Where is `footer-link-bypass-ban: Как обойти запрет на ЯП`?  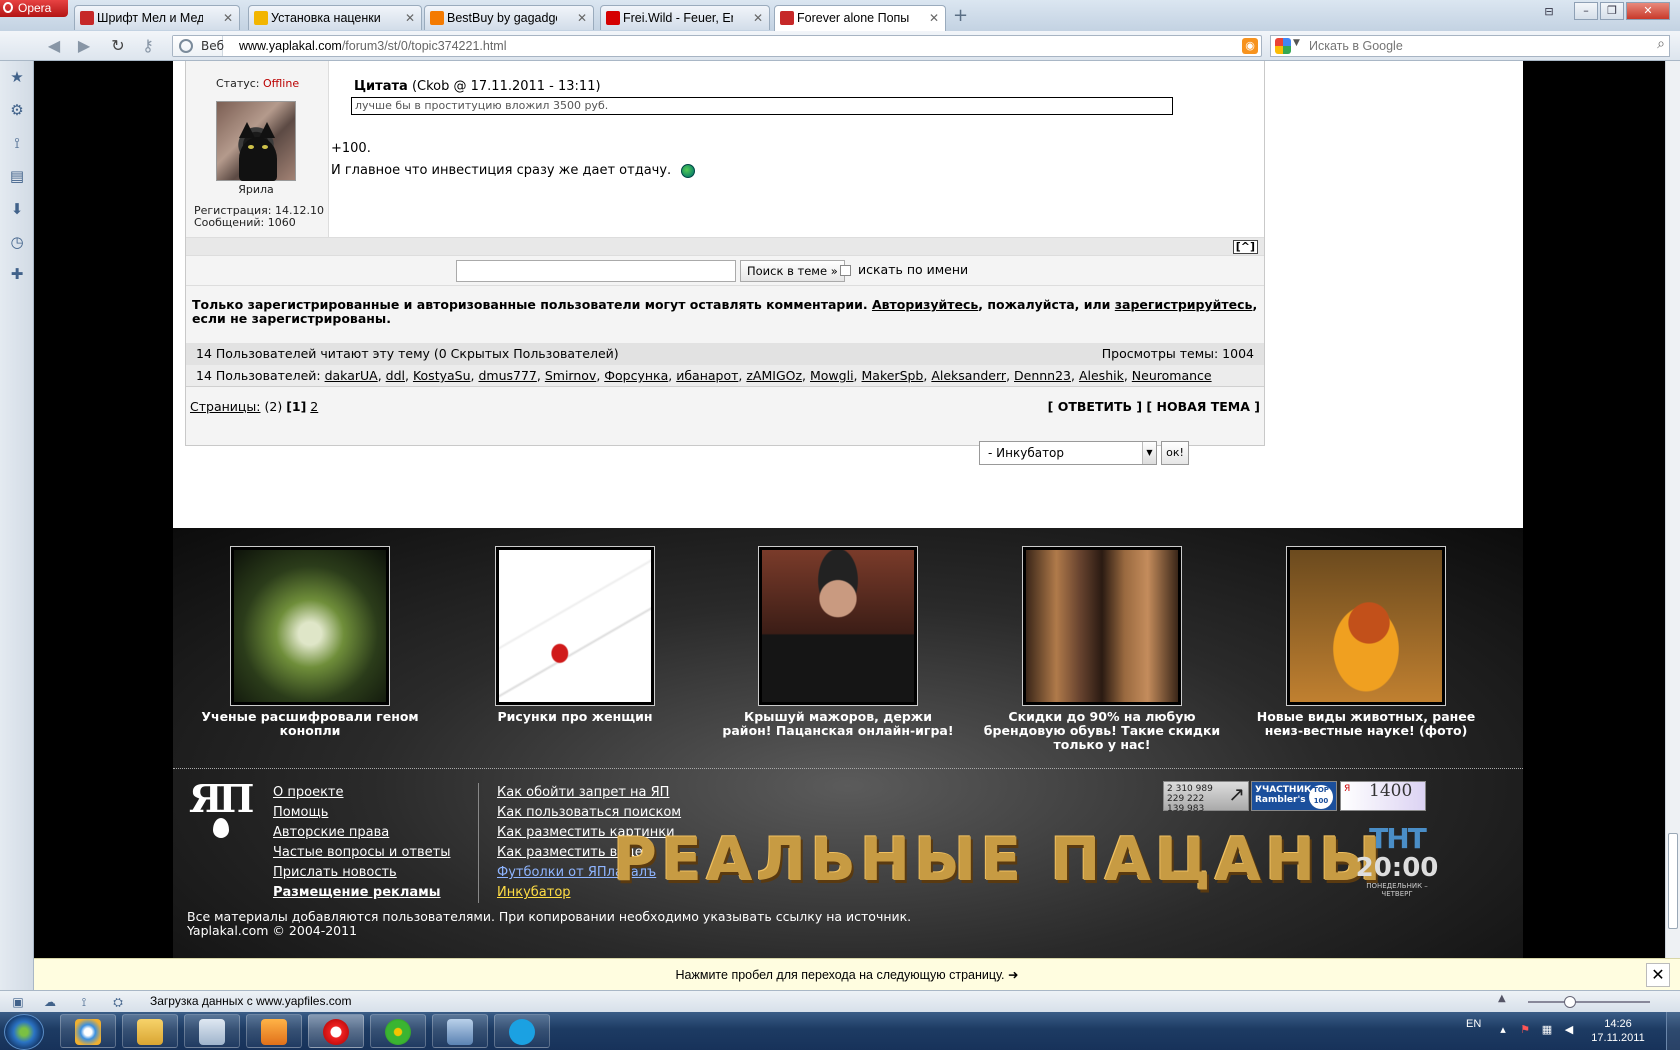
footer-link-bypass-ban: Как обойти запрет на ЯП is located at coordinates (589, 793).